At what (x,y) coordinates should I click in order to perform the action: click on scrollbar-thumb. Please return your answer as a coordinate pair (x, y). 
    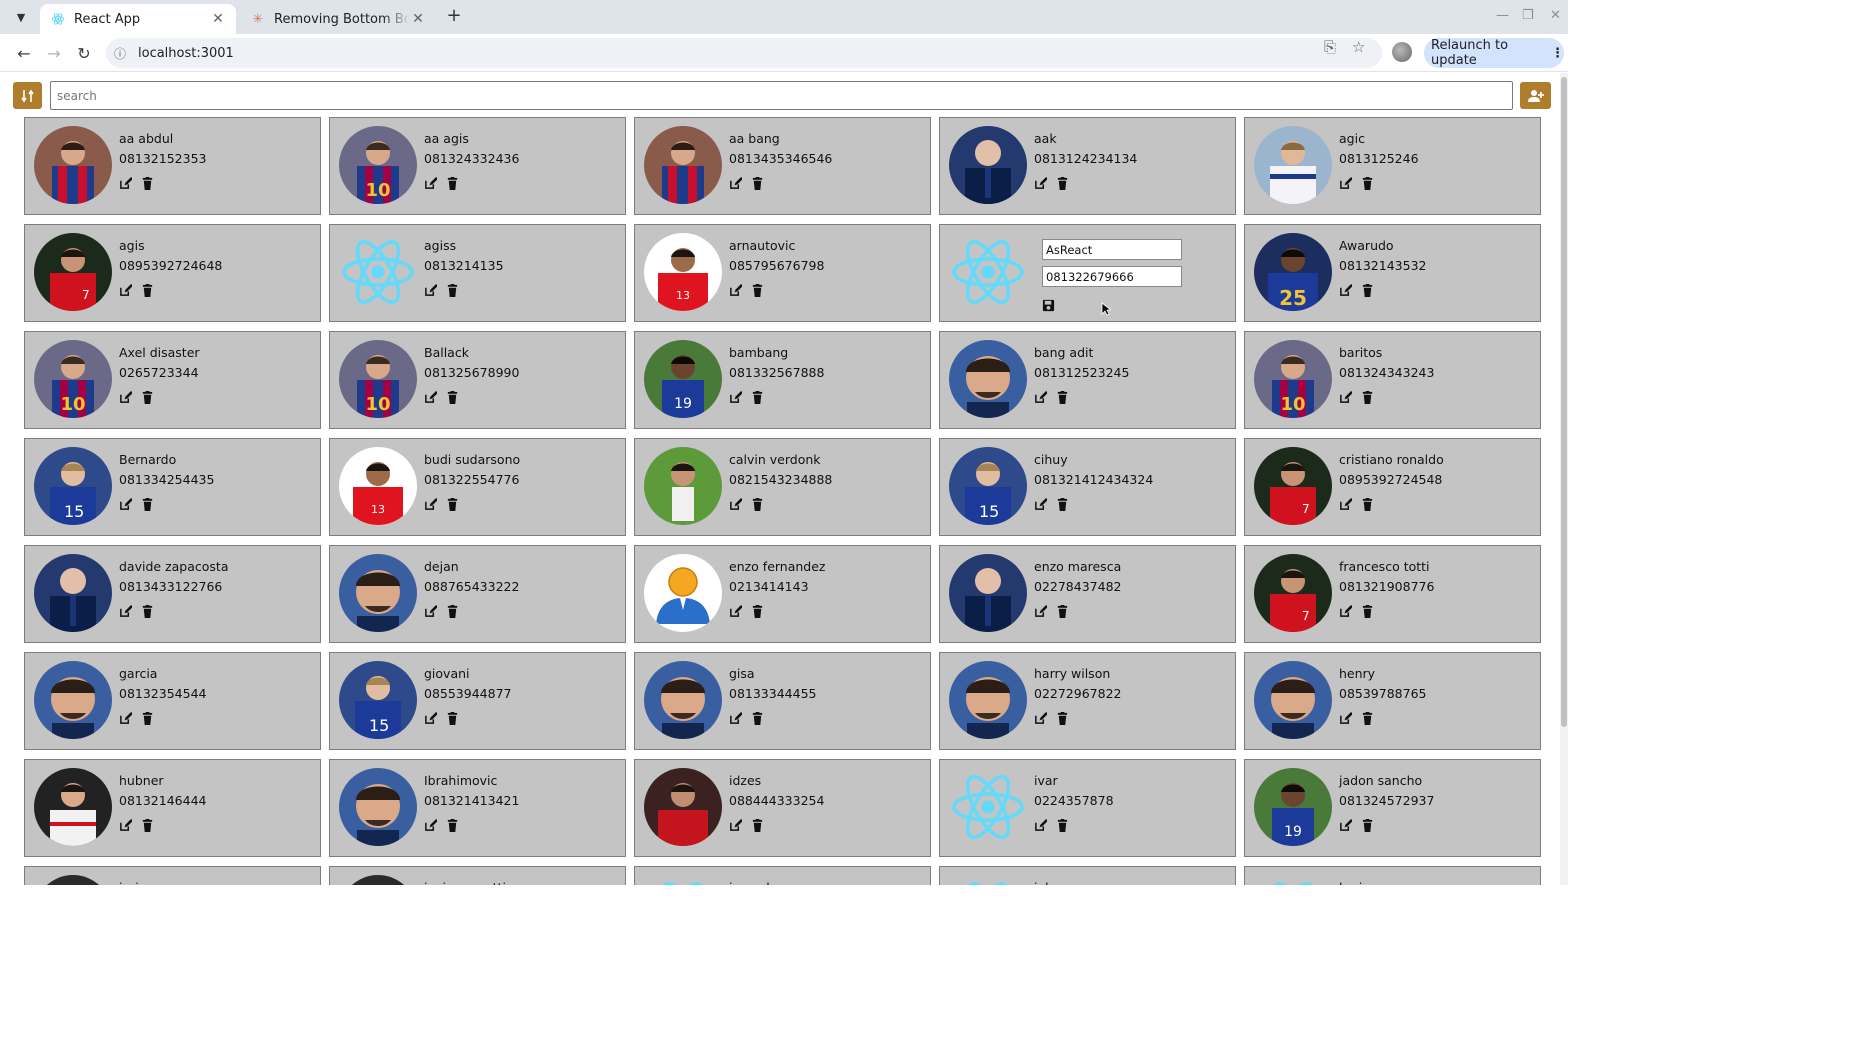
    Looking at the image, I should click on (1564, 402).